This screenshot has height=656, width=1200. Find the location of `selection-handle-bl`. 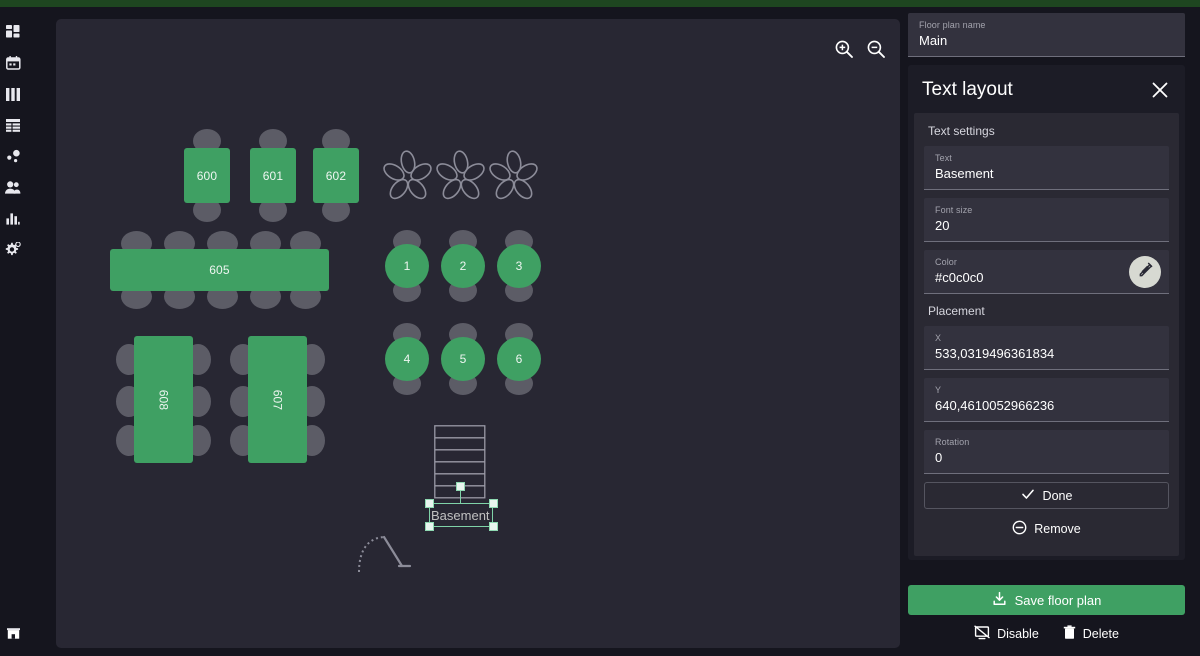

selection-handle-bl is located at coordinates (429, 526).